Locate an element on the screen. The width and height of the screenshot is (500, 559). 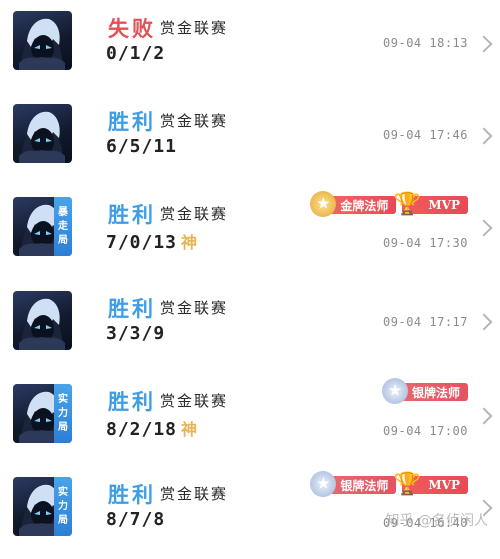
kda-text: 6/5/11 is located at coordinates (142, 146).